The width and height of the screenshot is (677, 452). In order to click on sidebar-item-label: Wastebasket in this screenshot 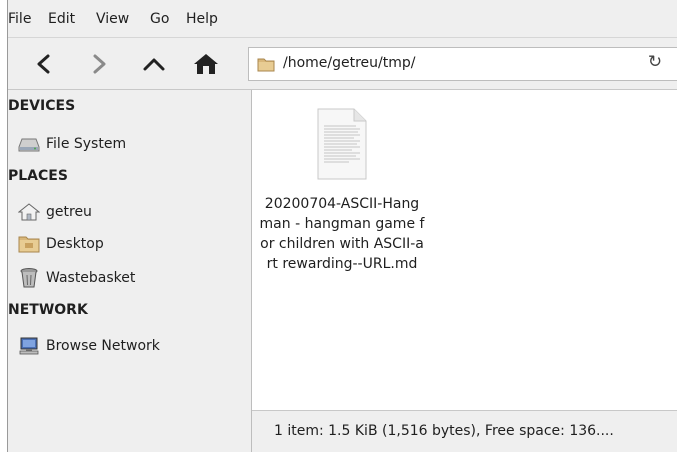, I will do `click(91, 278)`.